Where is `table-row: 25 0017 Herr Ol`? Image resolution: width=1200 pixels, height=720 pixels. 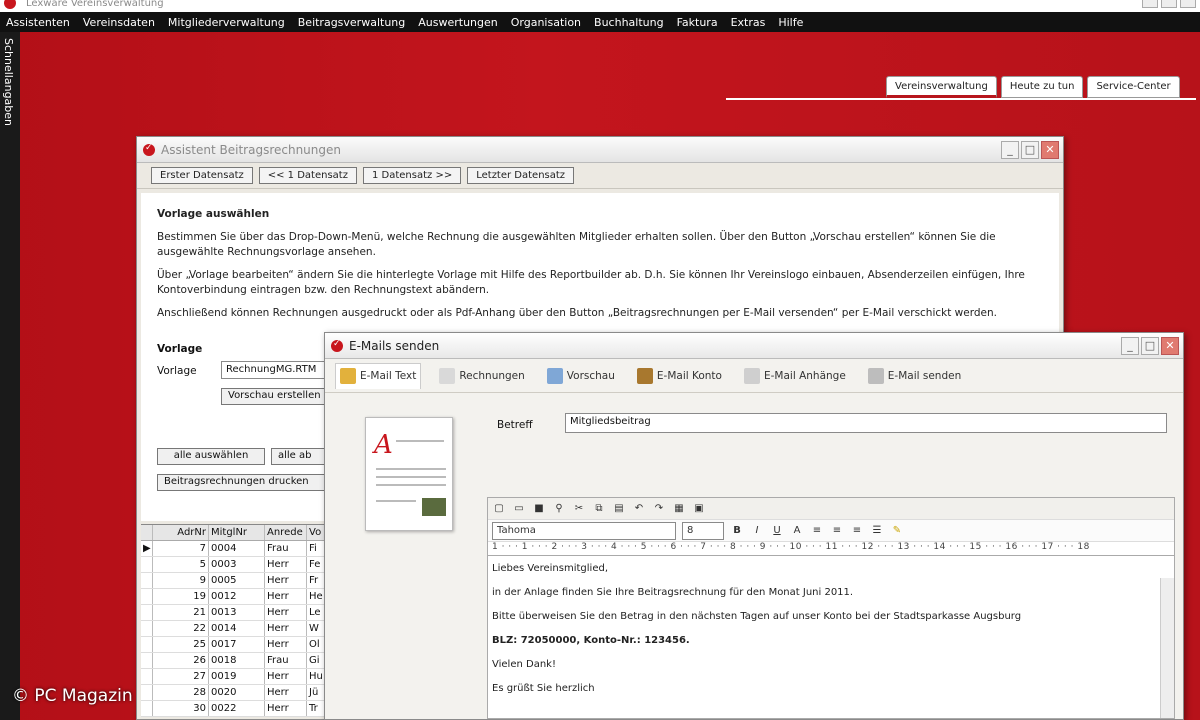 table-row: 25 0017 Herr Ol is located at coordinates (236, 645).